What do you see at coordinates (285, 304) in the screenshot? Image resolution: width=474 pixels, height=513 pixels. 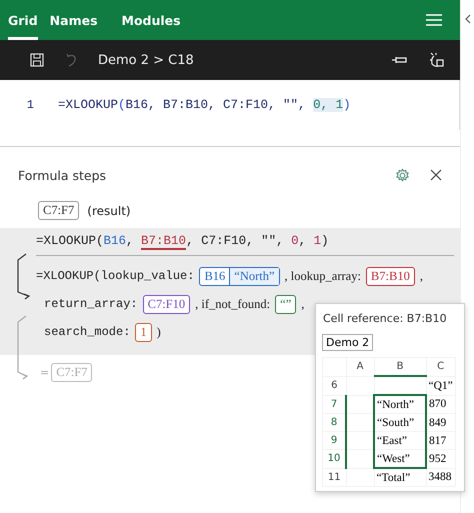 I see `argument-chip: “”` at bounding box center [285, 304].